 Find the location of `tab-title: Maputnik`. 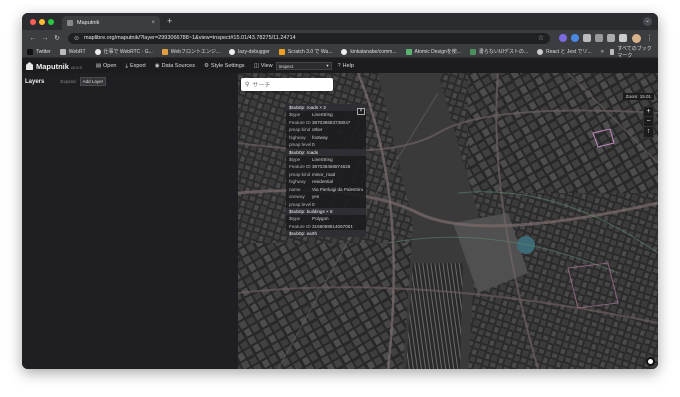

tab-title: Maputnik is located at coordinates (88, 23).